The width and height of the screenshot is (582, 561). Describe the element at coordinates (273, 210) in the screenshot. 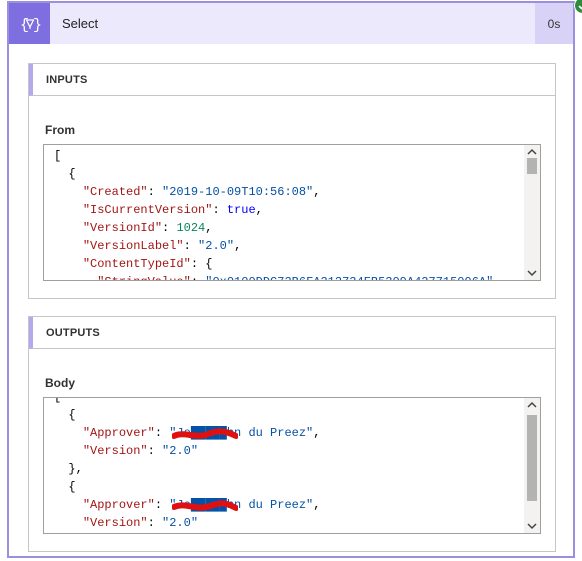

I see `code-line: "IsCurrentVersion": true,` at that location.